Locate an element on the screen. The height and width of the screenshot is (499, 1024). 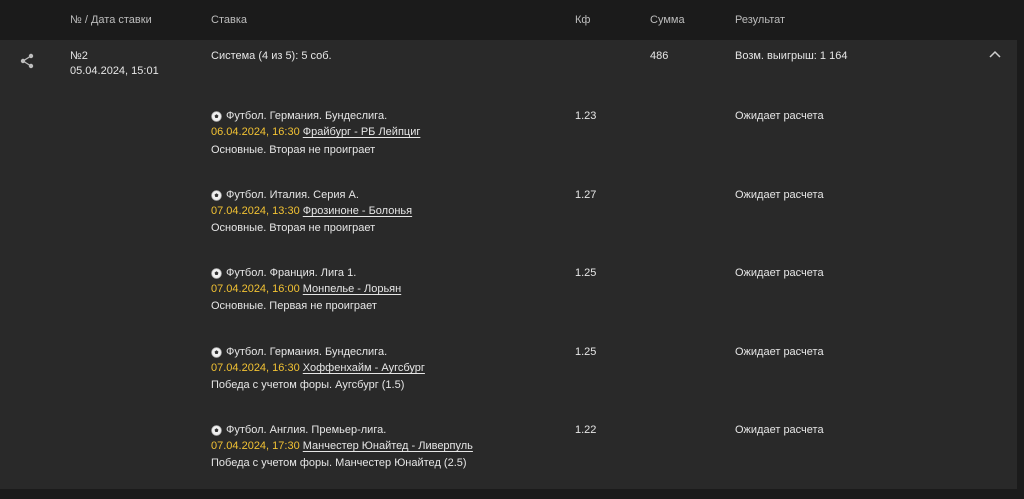
col-number-date: № / Дата ставки is located at coordinates (111, 20).